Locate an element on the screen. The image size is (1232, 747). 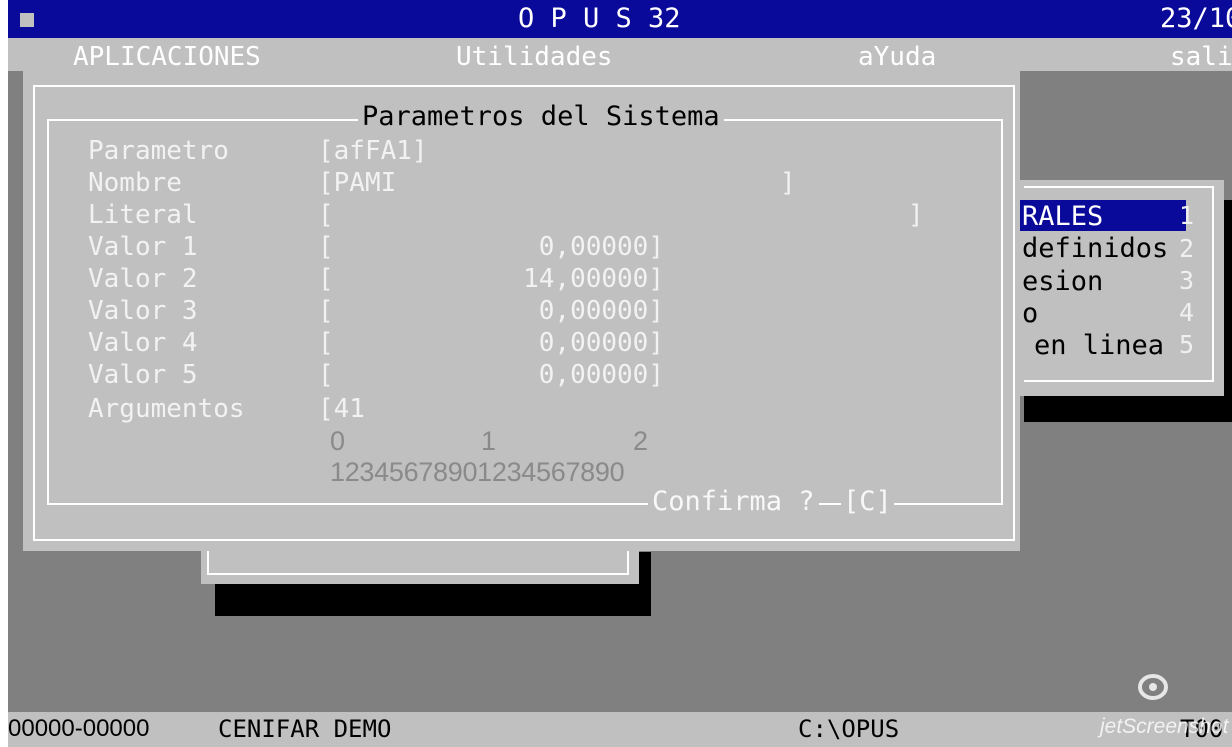
ruler-tens-1: 1 is located at coordinates (489, 441).